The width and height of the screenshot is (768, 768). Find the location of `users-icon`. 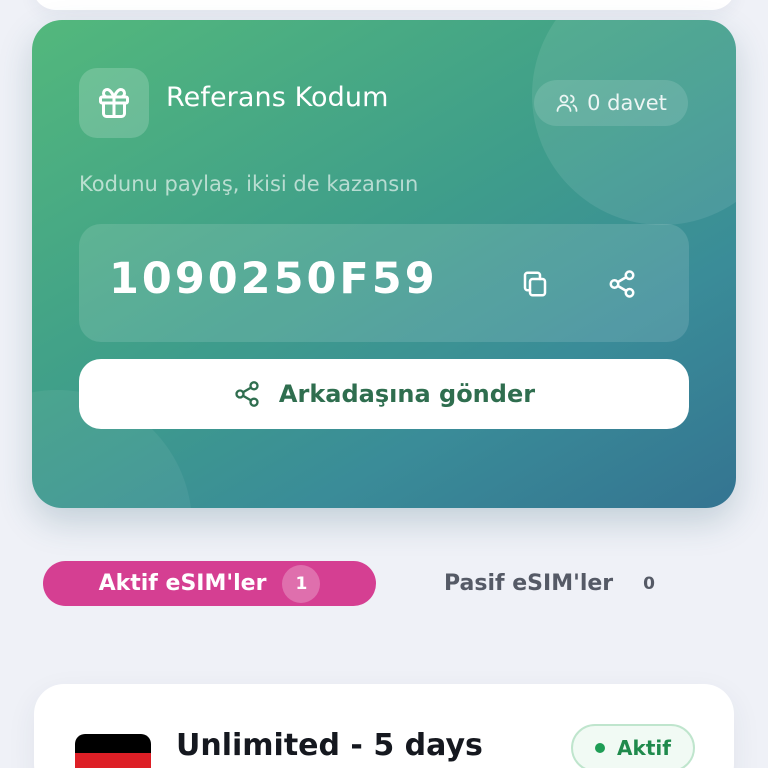

users-icon is located at coordinates (567, 103).